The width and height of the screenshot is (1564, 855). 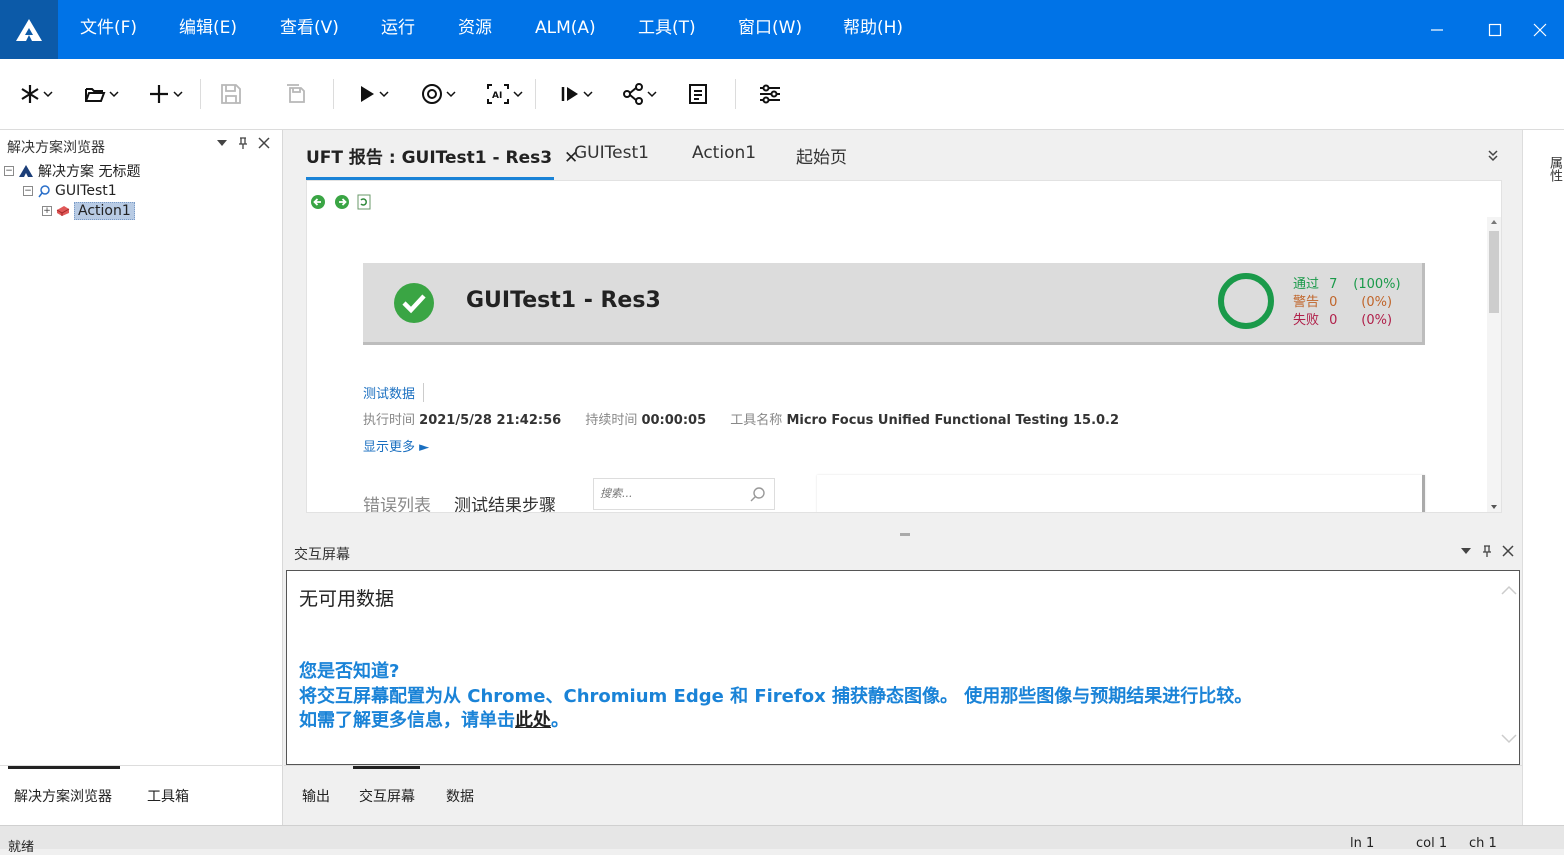 I want to click on save-button, so click(x=231, y=94).